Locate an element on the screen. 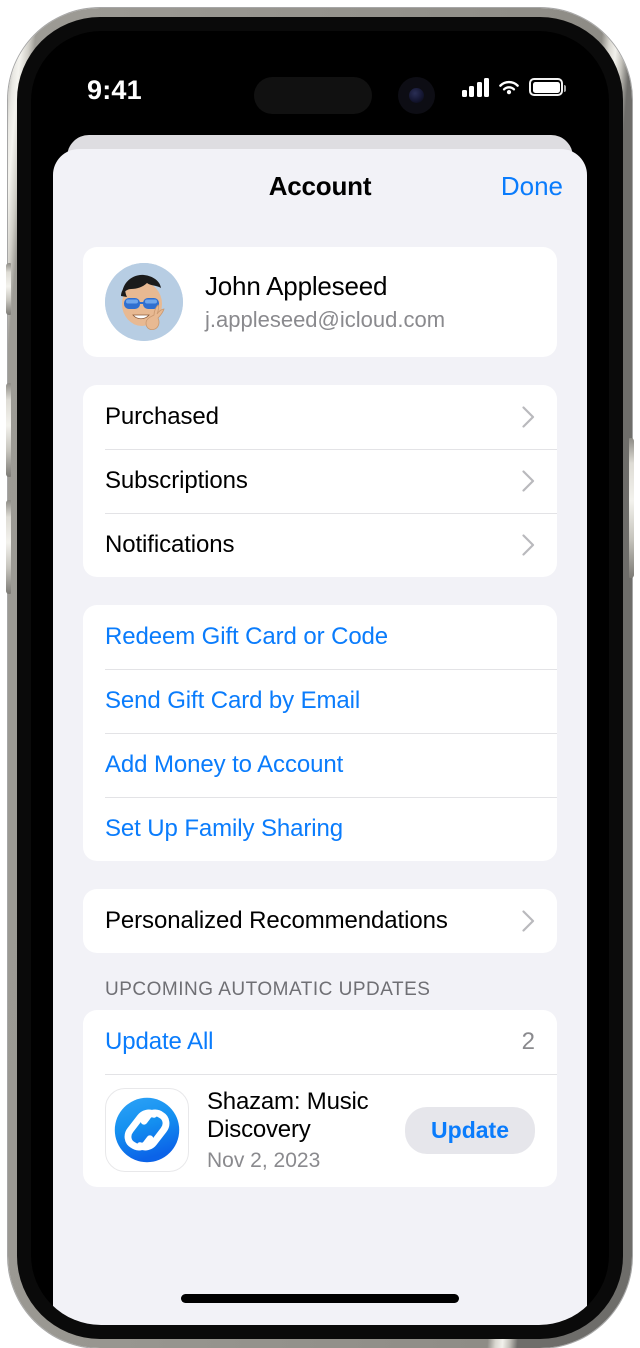  row-label: Purchased is located at coordinates (162, 416).